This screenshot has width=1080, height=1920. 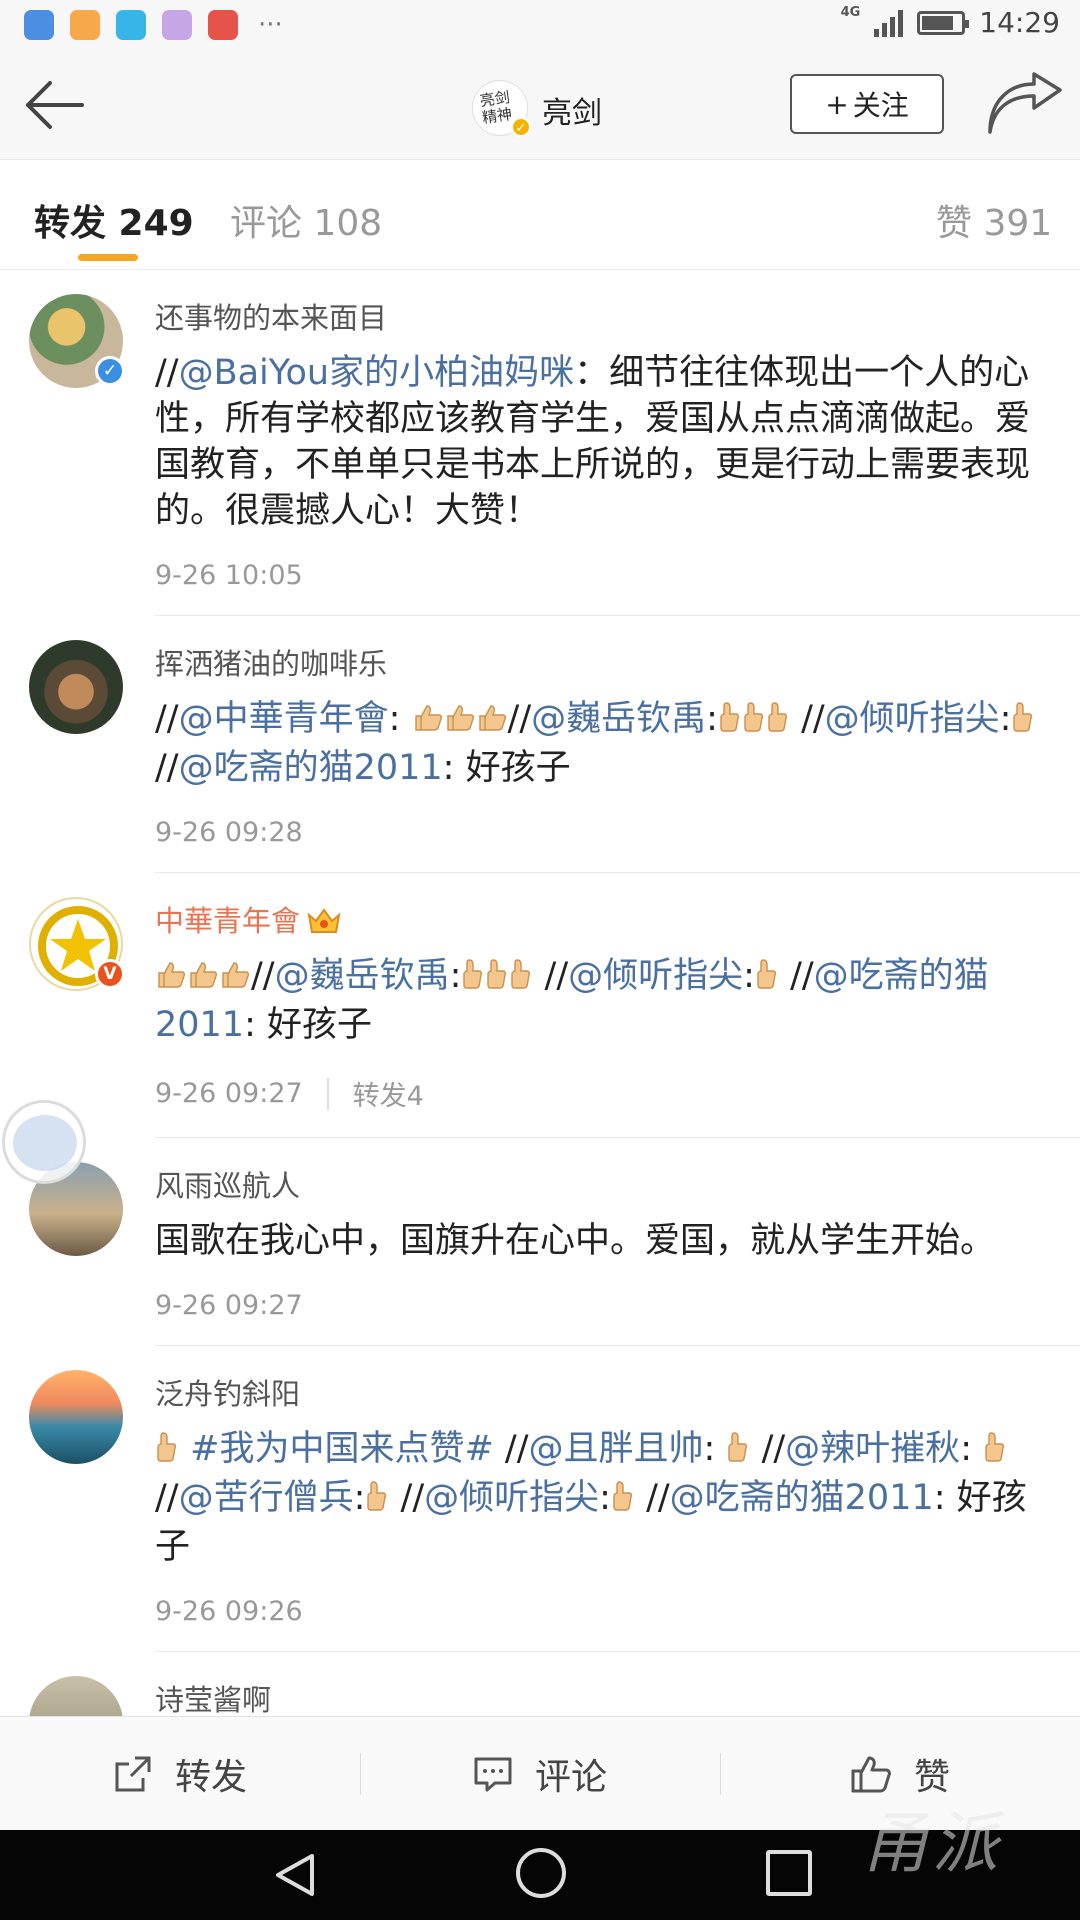 I want to click on timestamp: 9-26 10:05, so click(x=229, y=575).